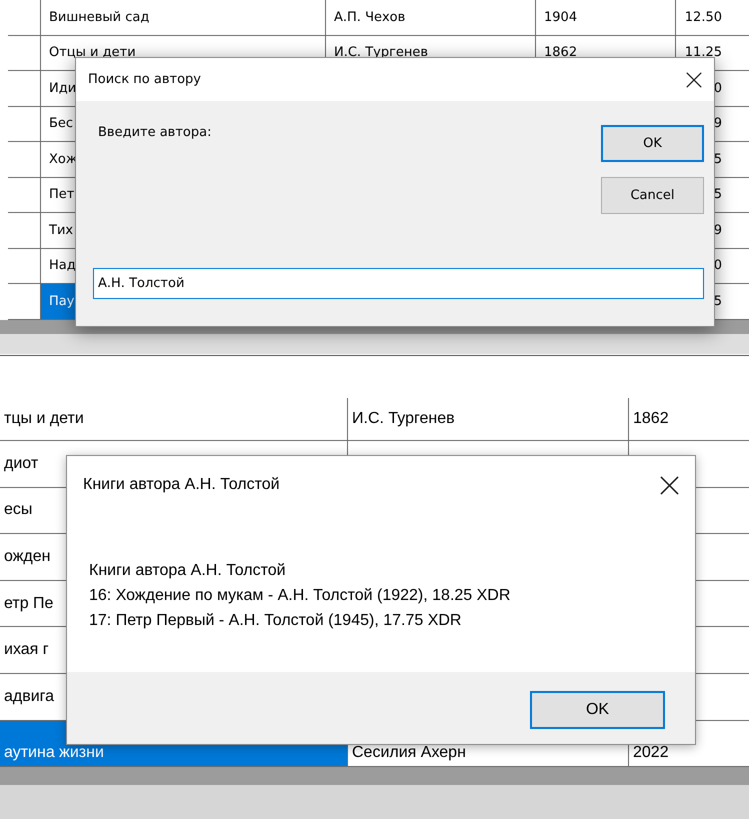  What do you see at coordinates (398, 283) in the screenshot?
I see `author-field: А.Н. Толстой` at bounding box center [398, 283].